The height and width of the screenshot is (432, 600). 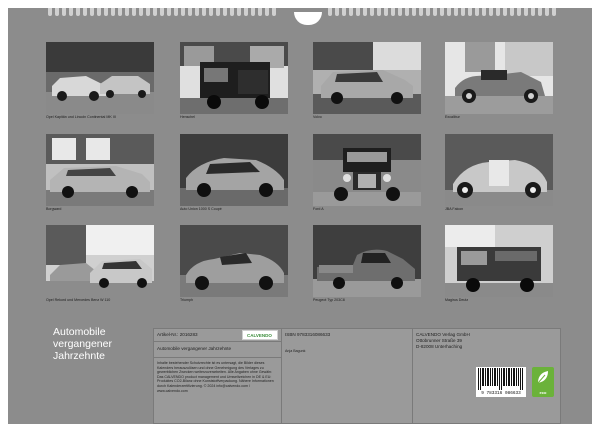 I want to click on eco-leaf-icon: eco, so click(x=543, y=382).